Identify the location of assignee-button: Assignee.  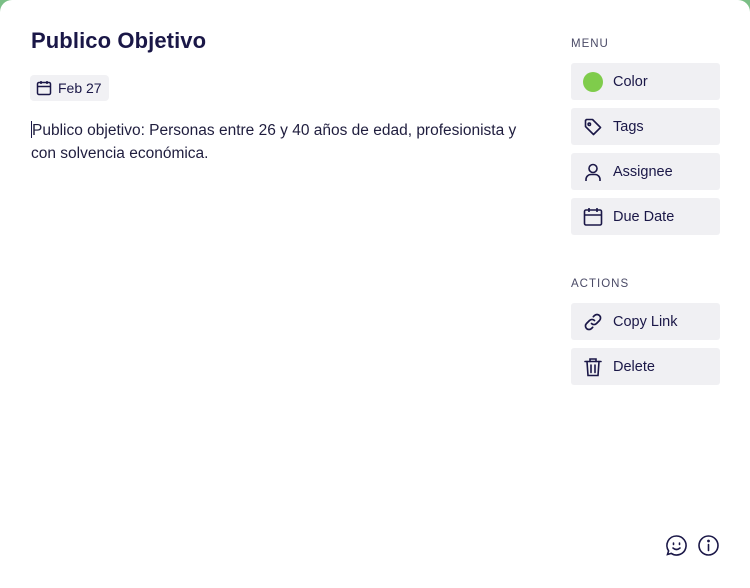
(645, 171).